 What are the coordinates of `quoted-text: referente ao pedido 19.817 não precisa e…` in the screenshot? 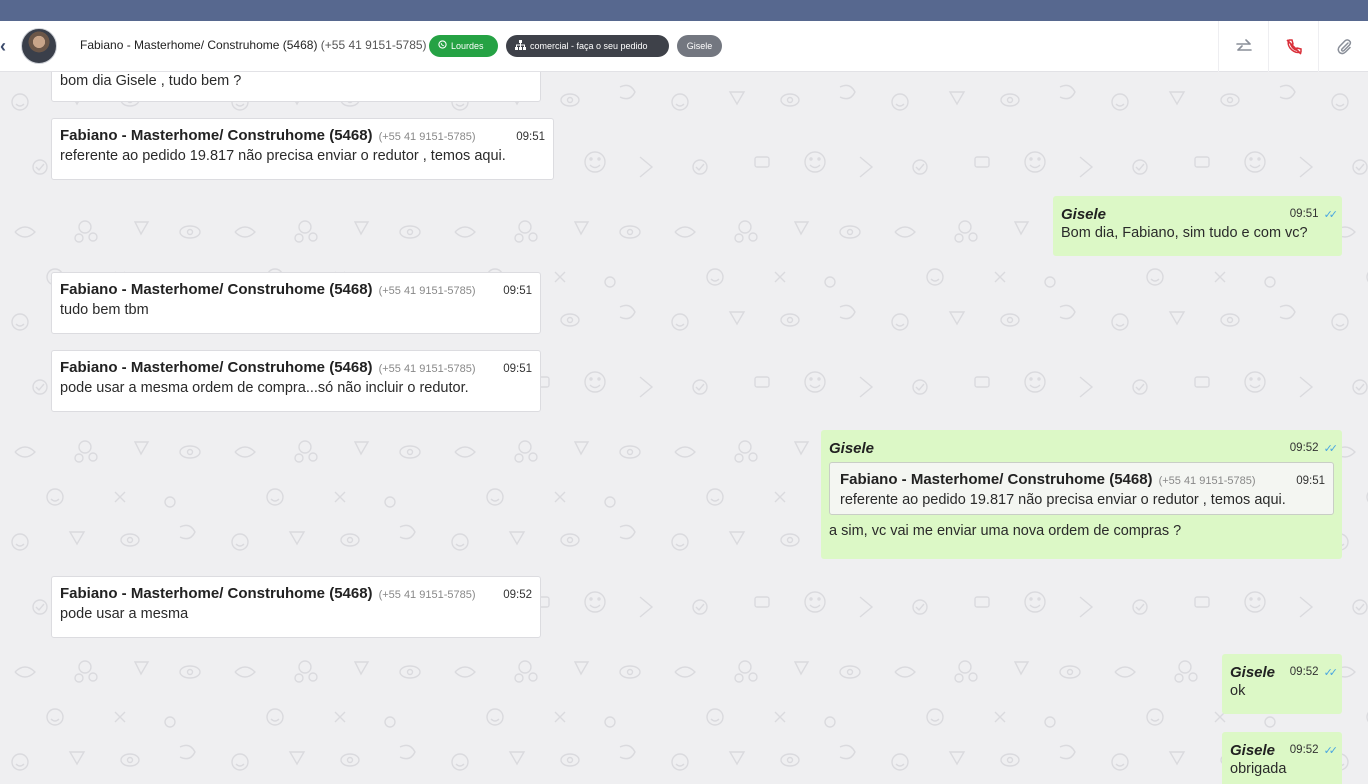 It's located at (1063, 500).